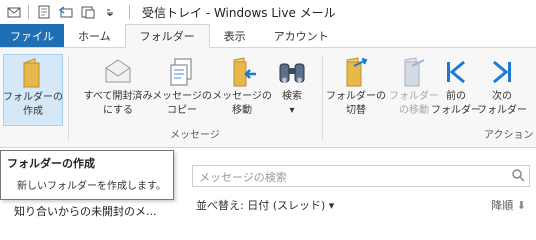 The image size is (536, 240). What do you see at coordinates (242, 72) in the screenshot?
I see `move-message-icon` at bounding box center [242, 72].